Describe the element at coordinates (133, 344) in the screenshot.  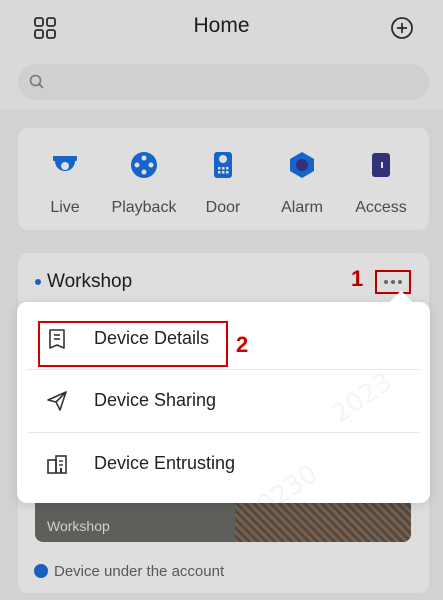
I see `highlight-box` at that location.